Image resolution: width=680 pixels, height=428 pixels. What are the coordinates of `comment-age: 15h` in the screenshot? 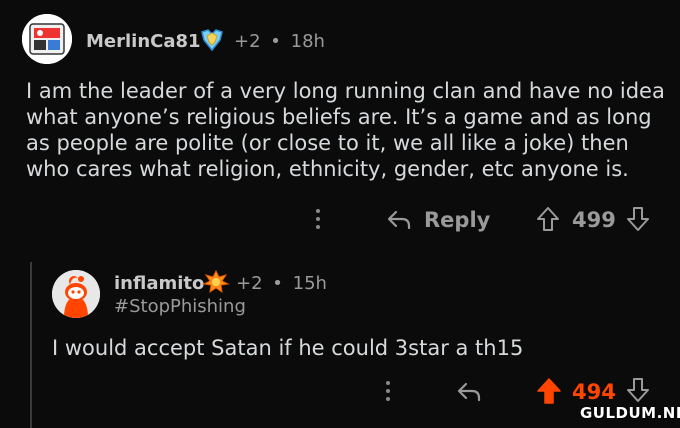 It's located at (309, 283).